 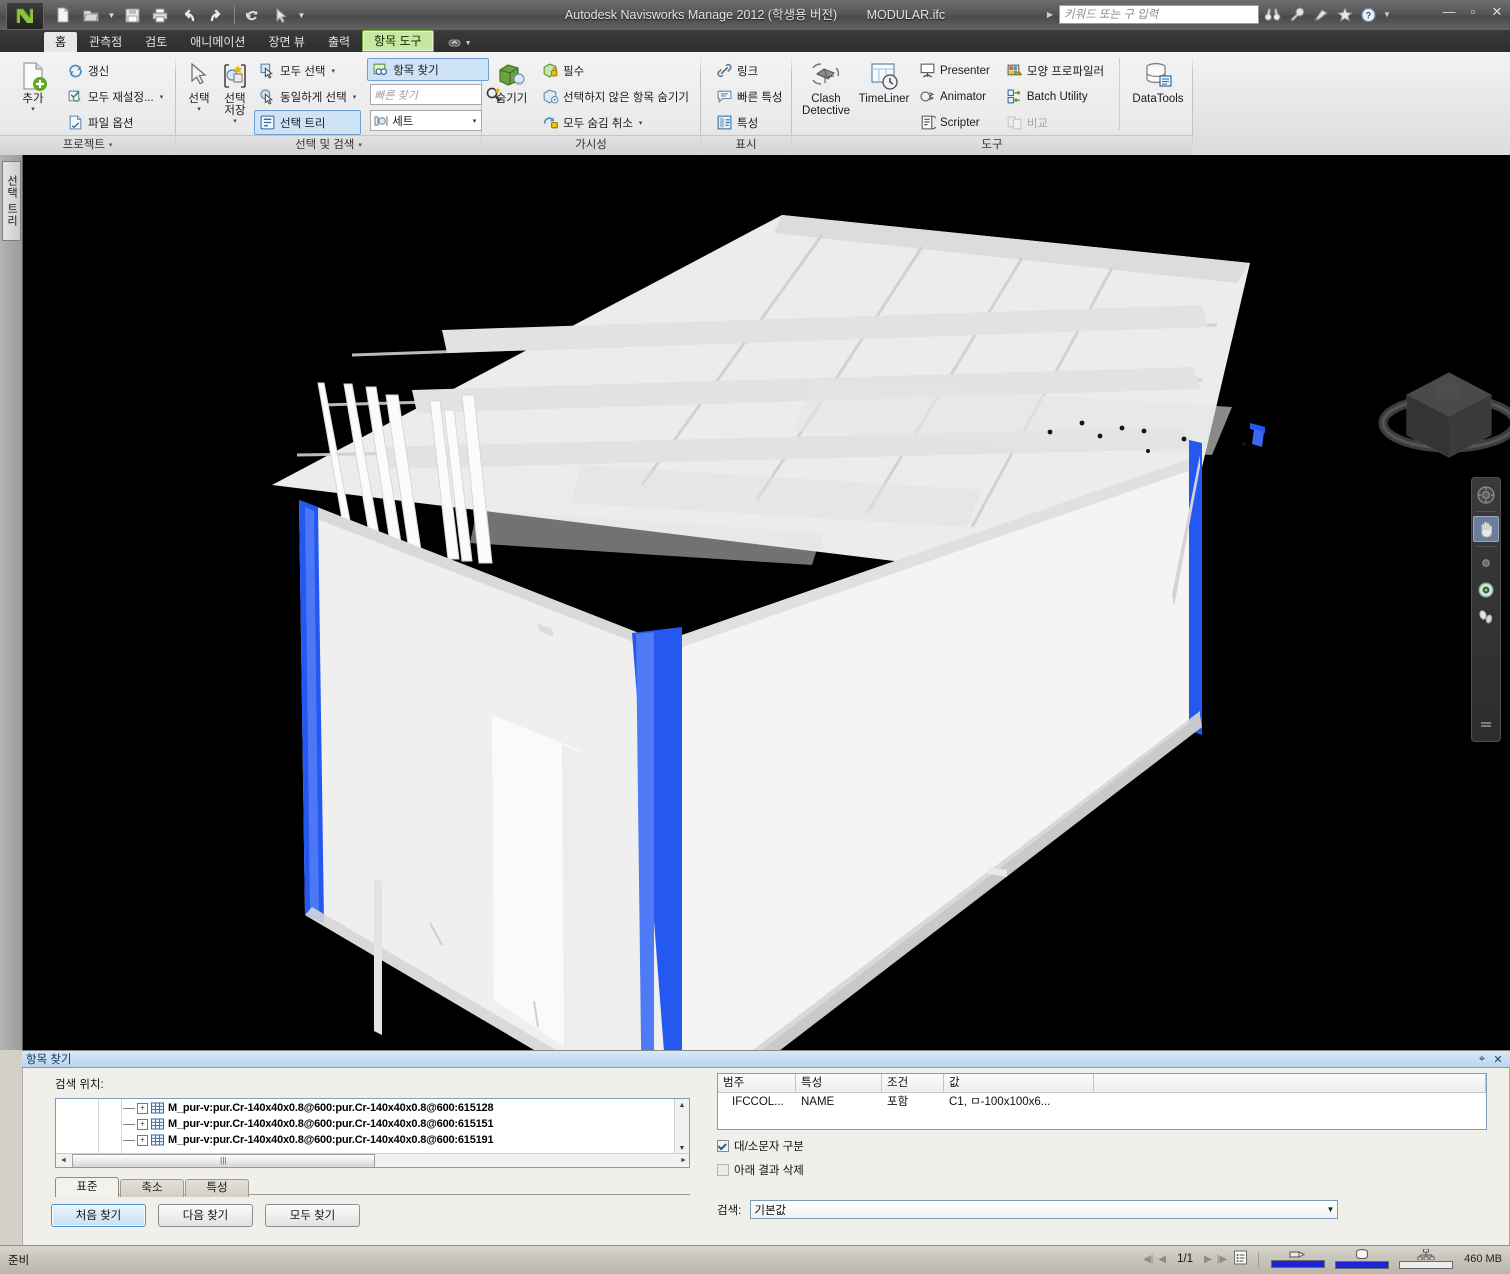 What do you see at coordinates (223, 1160) in the screenshot?
I see `scroll-thumb: |||` at bounding box center [223, 1160].